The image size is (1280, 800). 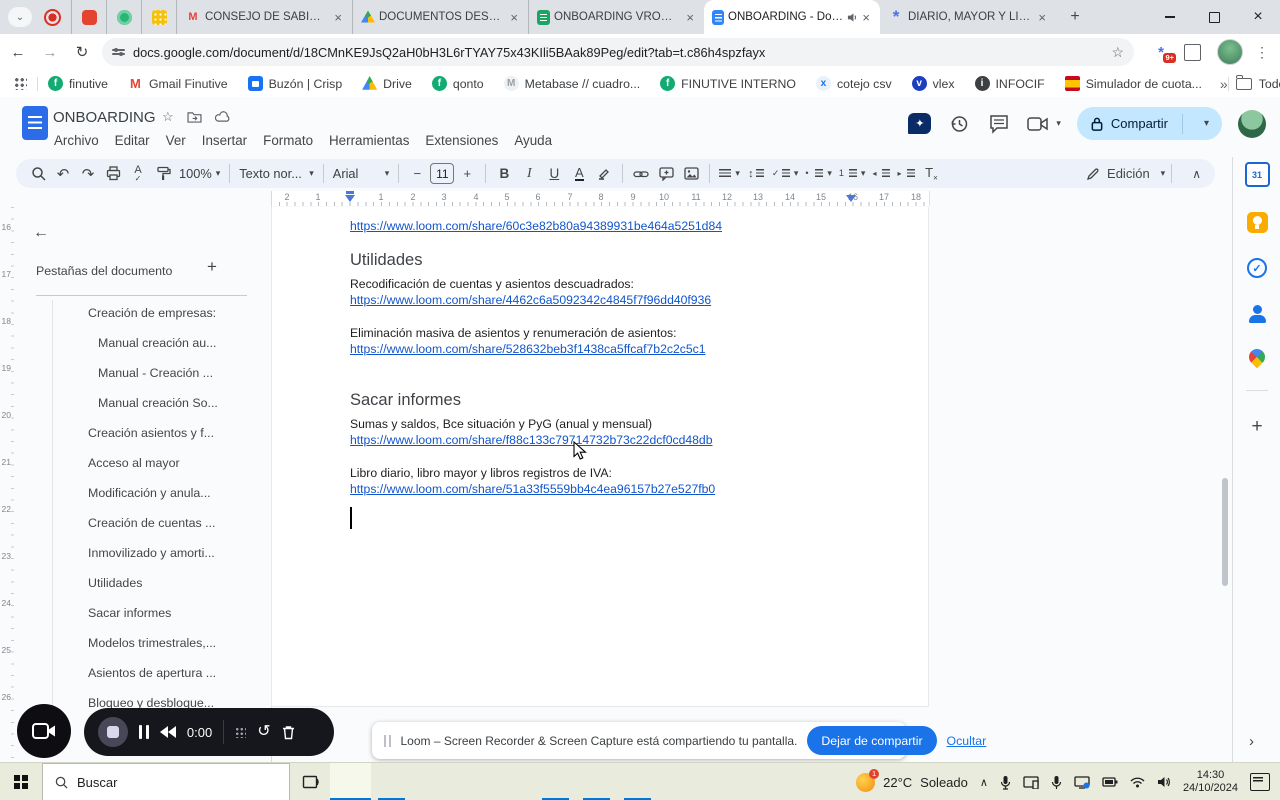 What do you see at coordinates (44, 731) in the screenshot?
I see `loom-camera-bubble` at bounding box center [44, 731].